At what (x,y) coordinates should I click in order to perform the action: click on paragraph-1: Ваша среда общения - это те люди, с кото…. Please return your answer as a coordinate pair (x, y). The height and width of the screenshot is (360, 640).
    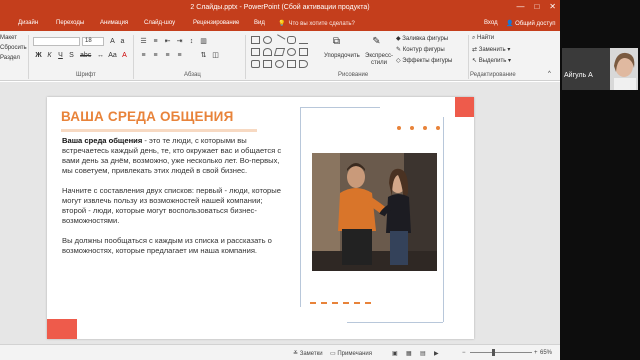
    Looking at the image, I should click on (172, 155).